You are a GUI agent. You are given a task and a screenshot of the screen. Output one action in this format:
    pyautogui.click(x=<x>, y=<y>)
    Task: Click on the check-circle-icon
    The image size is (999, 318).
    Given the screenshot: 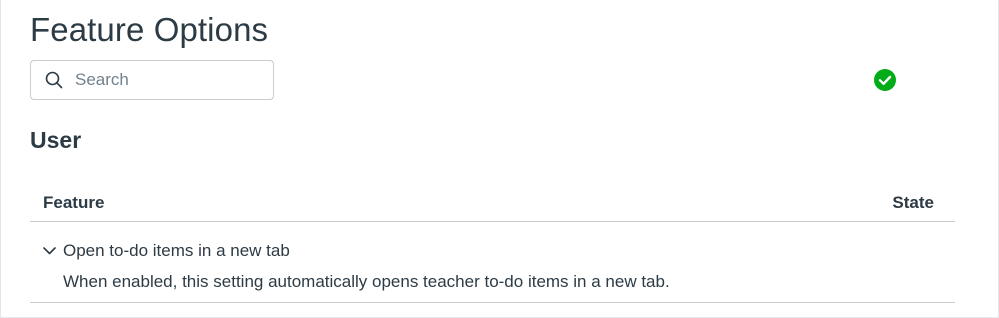 What is the action you would take?
    pyautogui.click(x=885, y=80)
    